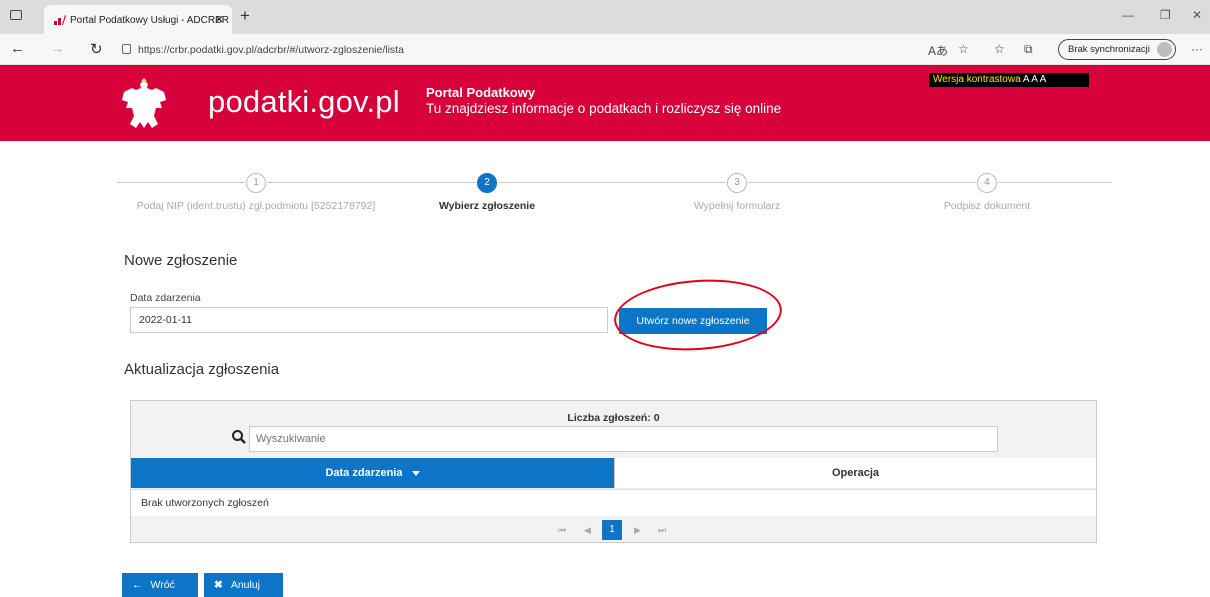  Describe the element at coordinates (613, 418) in the screenshot. I see `report-count: Liczba zgłoszeń: 0` at that location.